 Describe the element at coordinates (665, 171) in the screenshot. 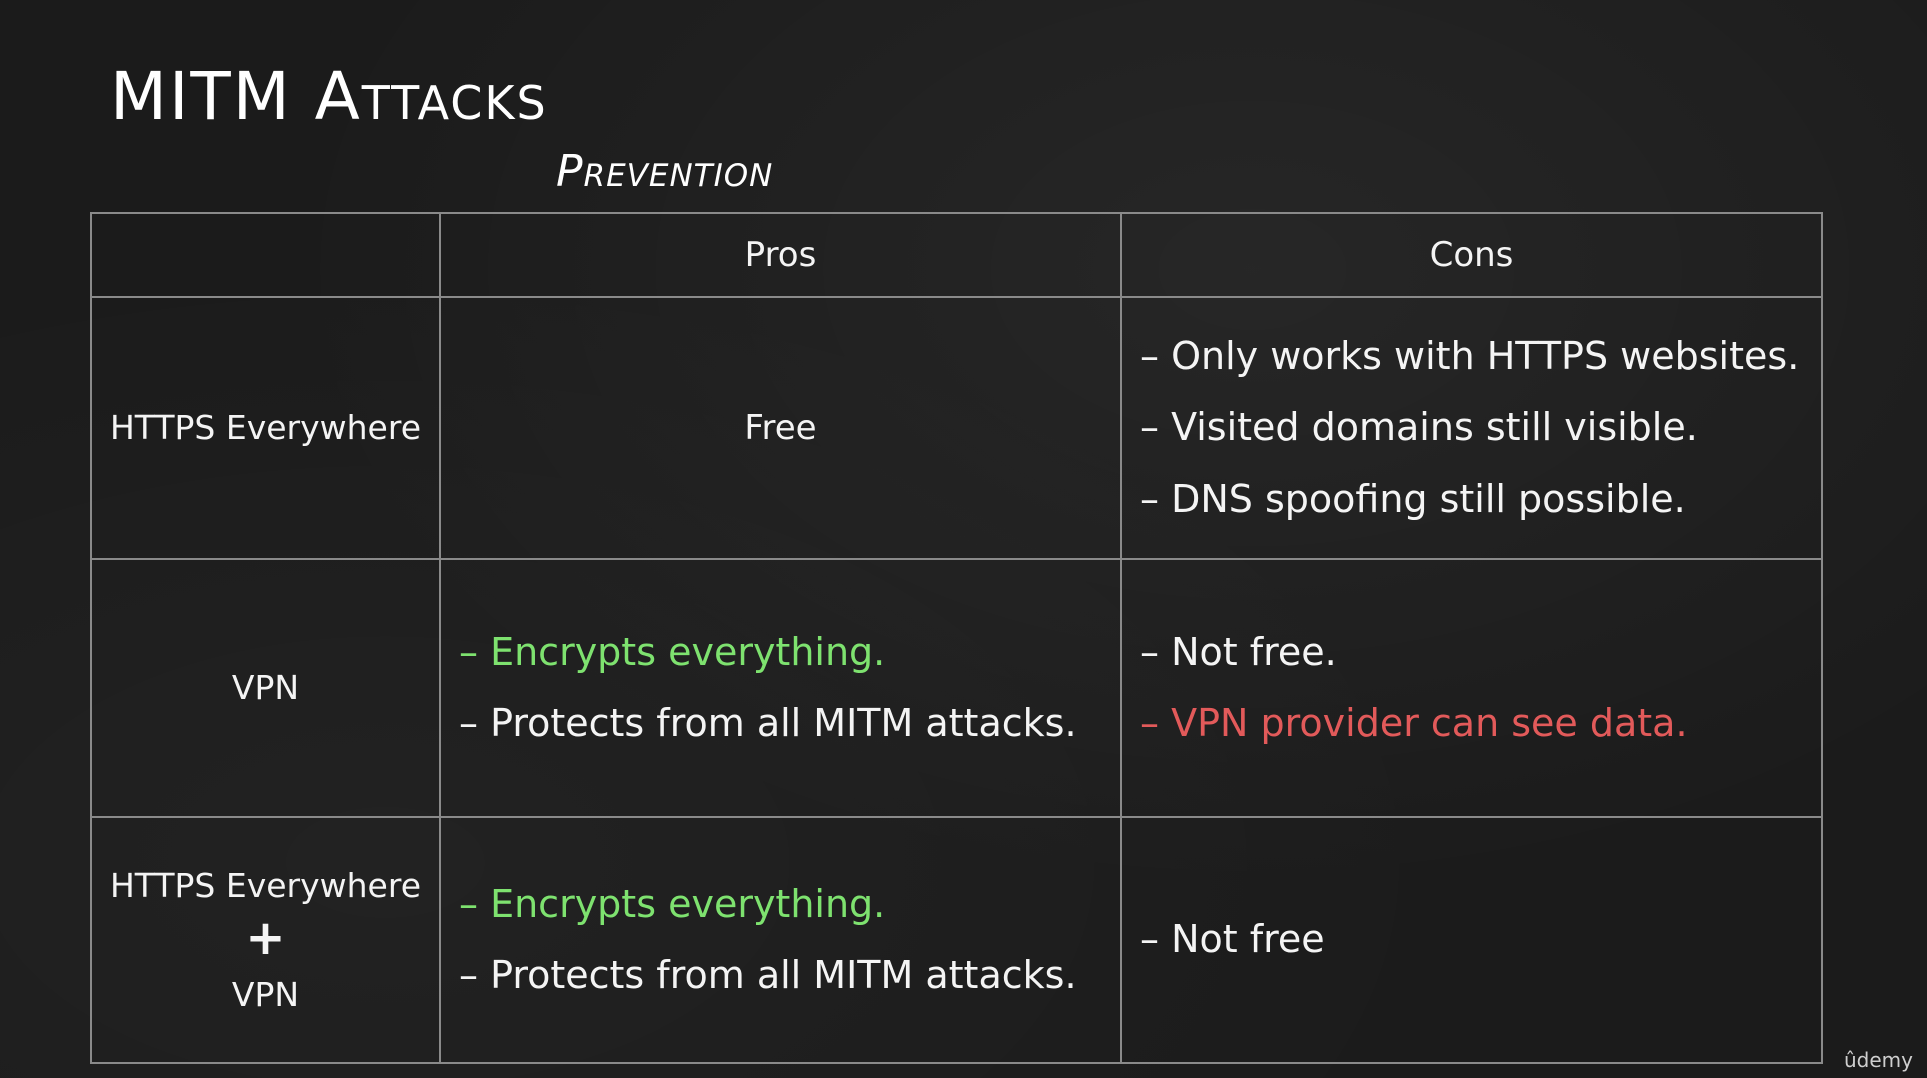

I see `slide-subtitle: Prevention` at that location.